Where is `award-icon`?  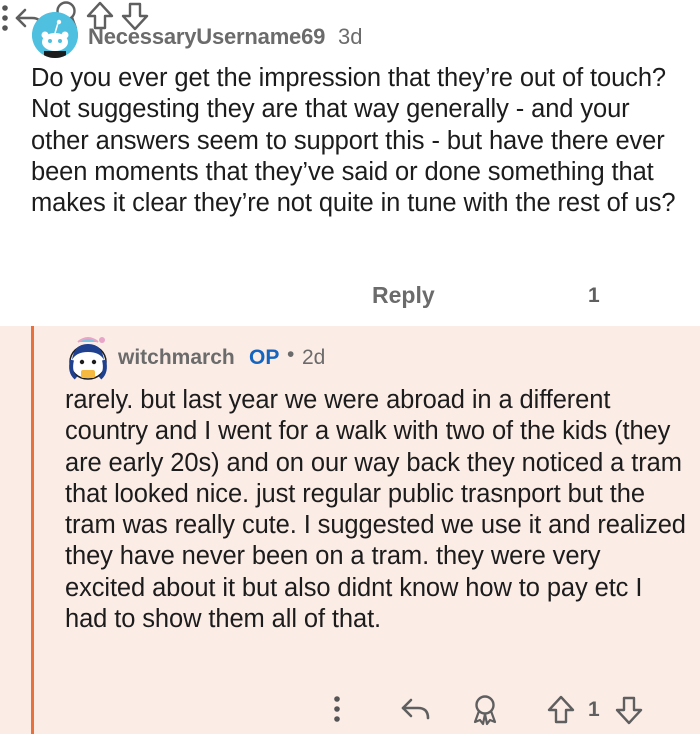
award-icon is located at coordinates (485, 710).